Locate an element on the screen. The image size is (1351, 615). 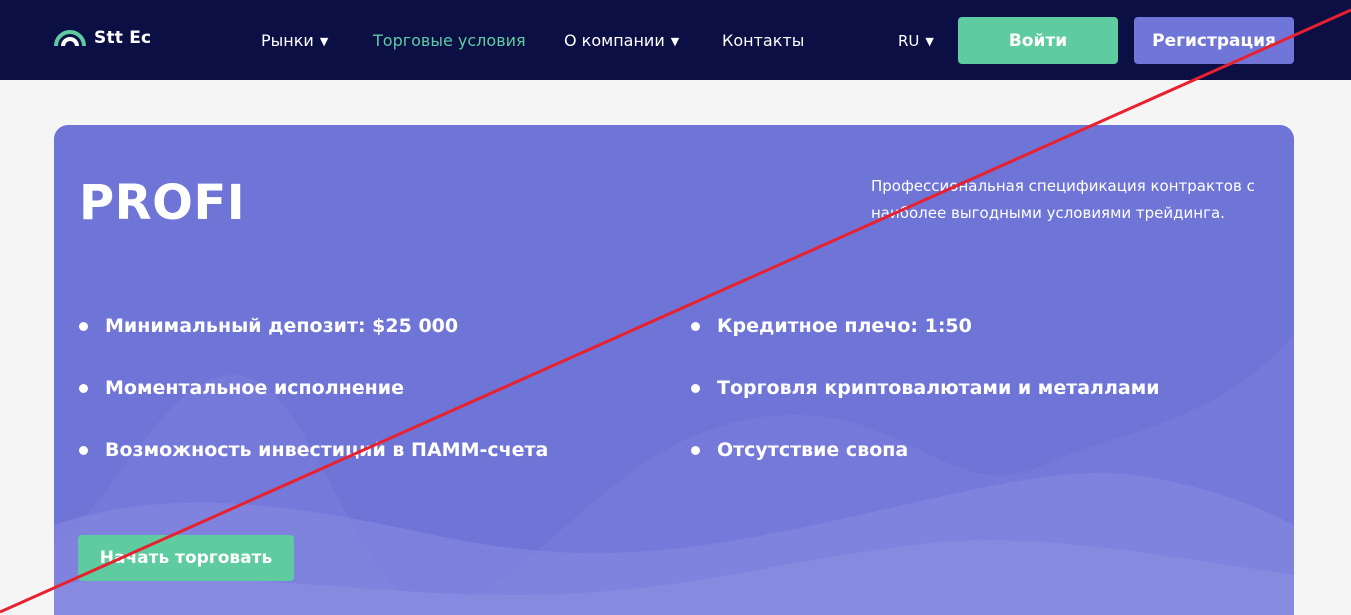
feature-item: Минимальный депозит: $25 000 is located at coordinates (268, 326).